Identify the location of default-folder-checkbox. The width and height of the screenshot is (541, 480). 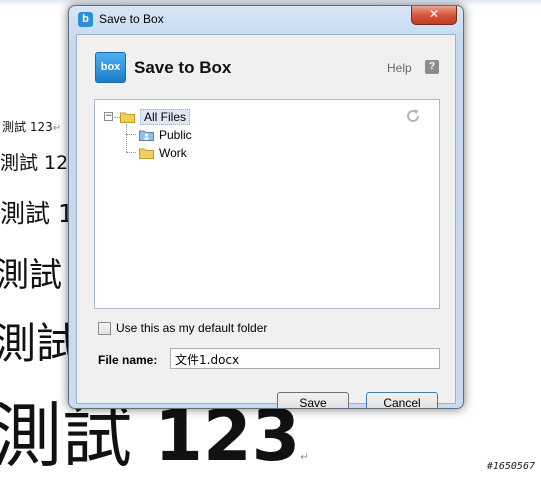
(104, 328).